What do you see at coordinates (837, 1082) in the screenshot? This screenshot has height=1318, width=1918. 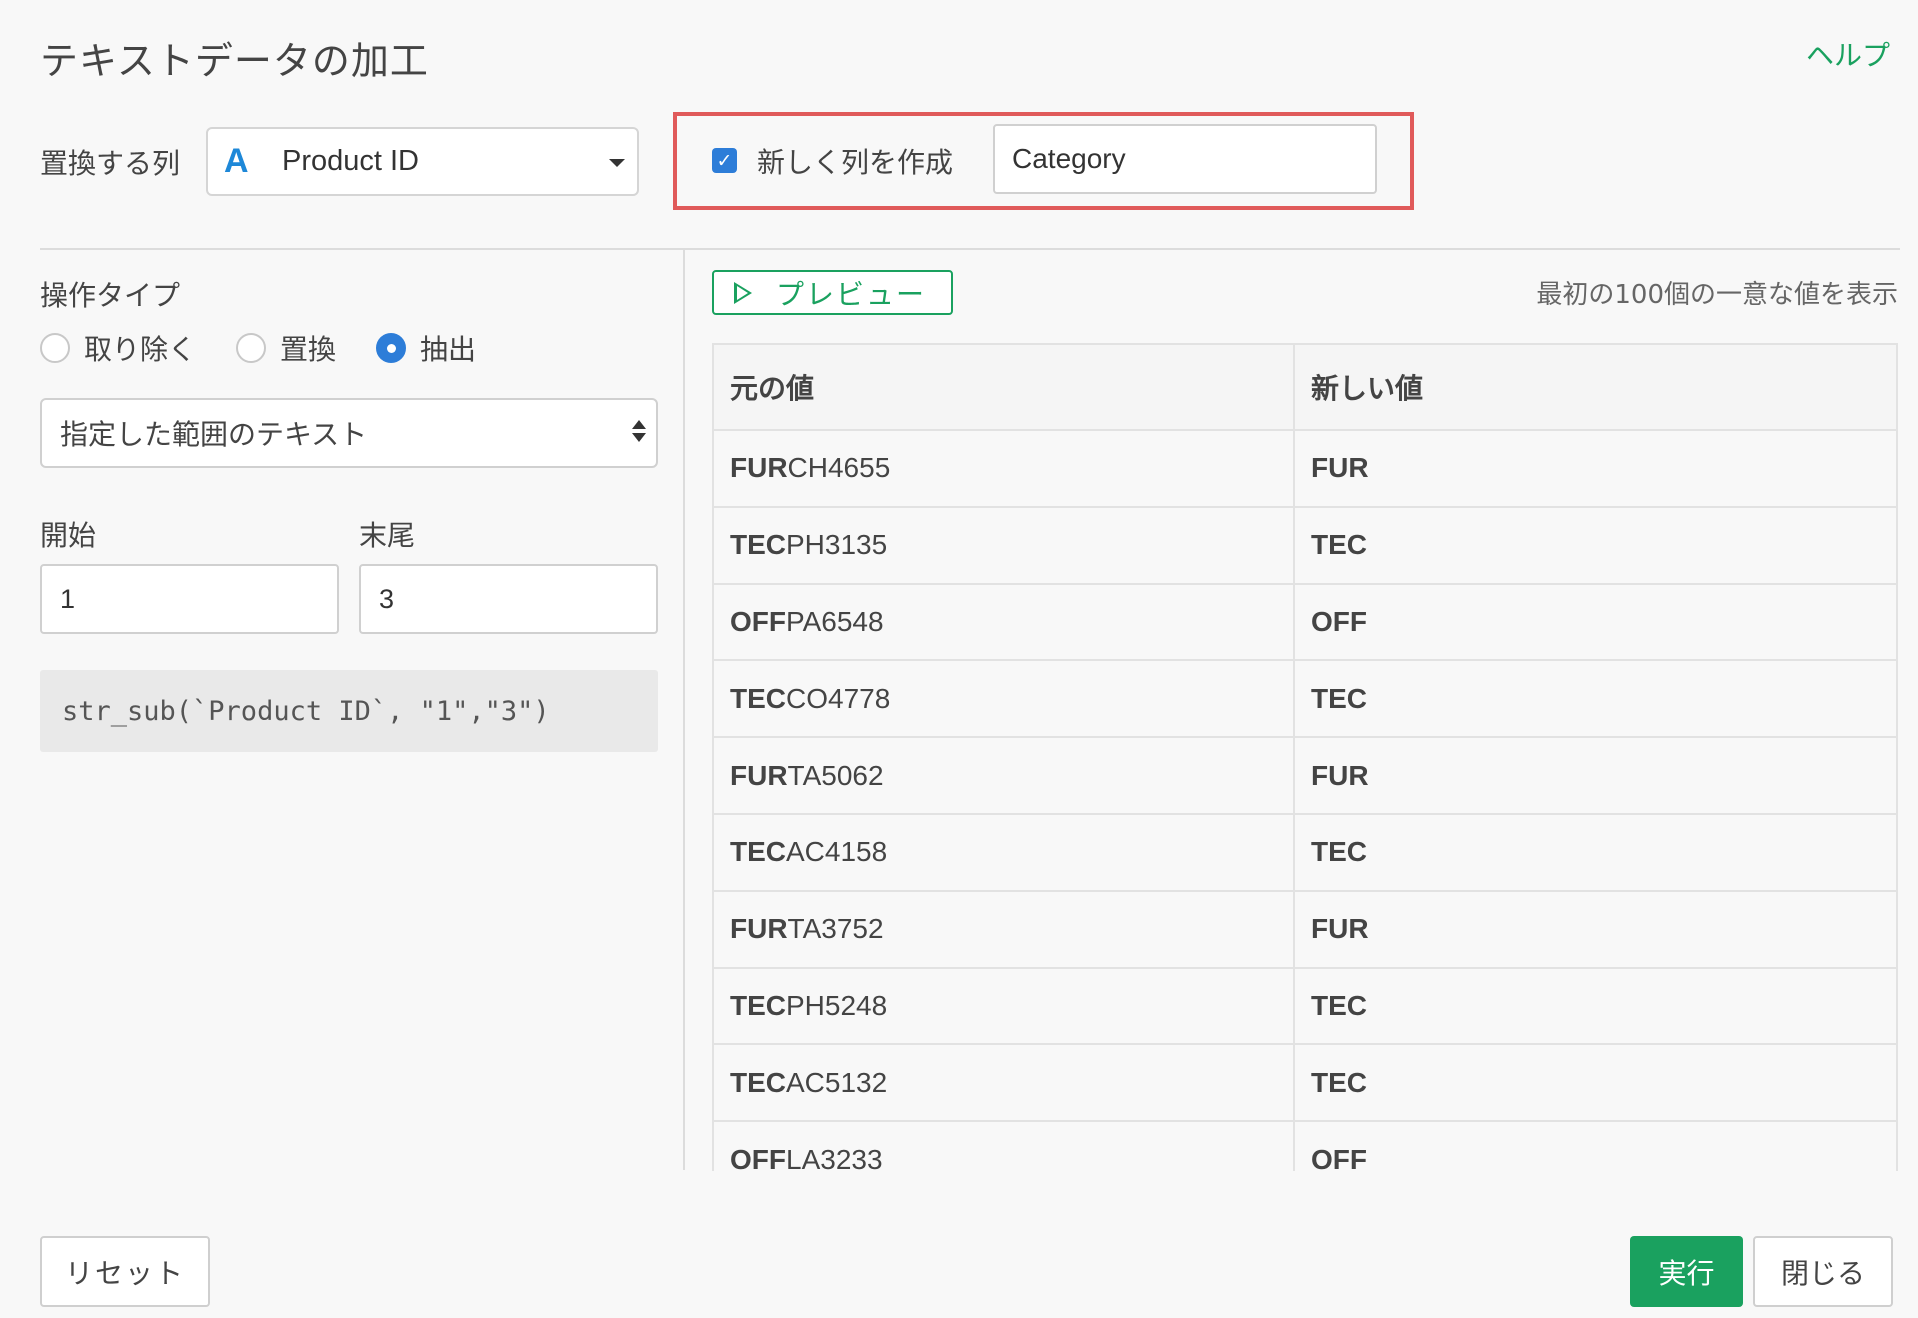 I see `remaining-text: AC5132` at bounding box center [837, 1082].